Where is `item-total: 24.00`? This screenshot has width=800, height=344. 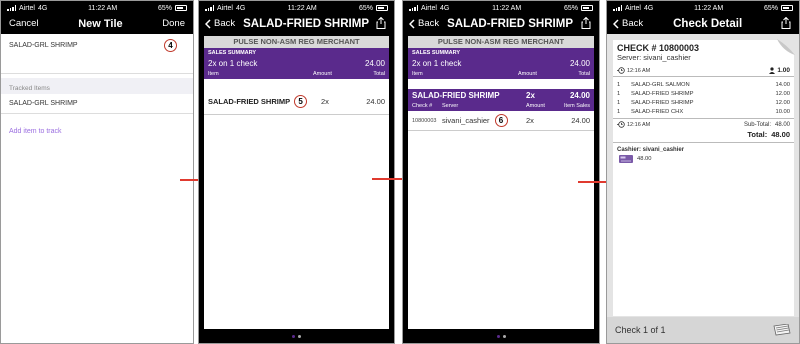
item-total: 24.00 is located at coordinates (375, 101).